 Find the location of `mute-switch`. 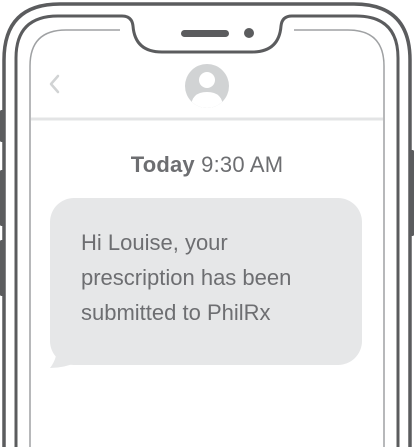

mute-switch is located at coordinates (2, 126).